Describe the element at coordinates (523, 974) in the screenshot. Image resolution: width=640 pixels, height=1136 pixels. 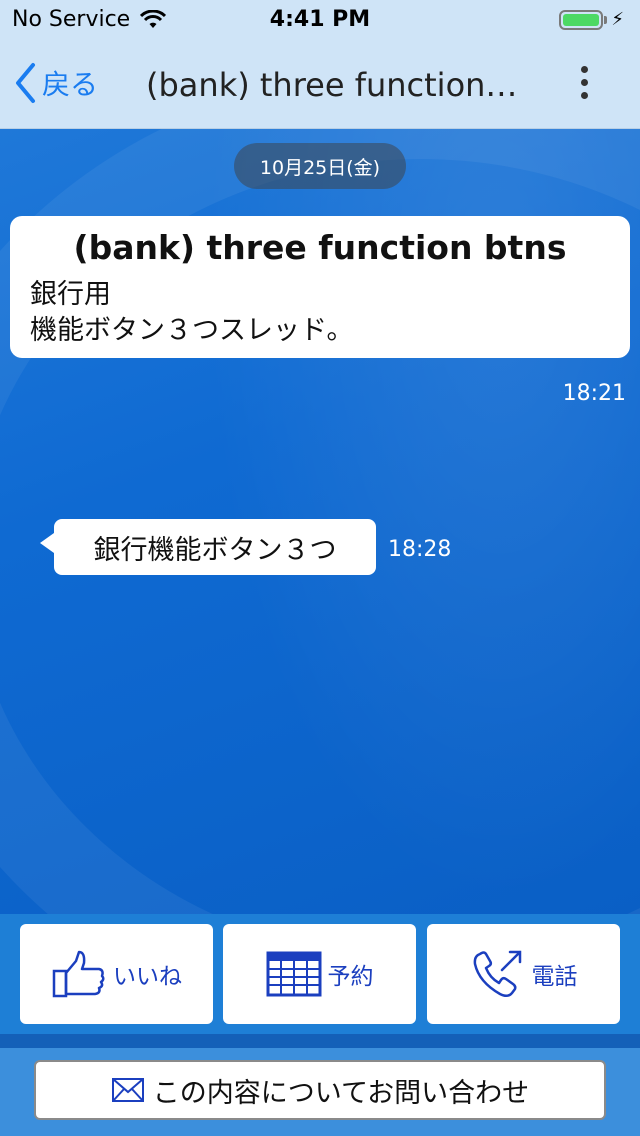
I see `phone-button: 電話` at that location.